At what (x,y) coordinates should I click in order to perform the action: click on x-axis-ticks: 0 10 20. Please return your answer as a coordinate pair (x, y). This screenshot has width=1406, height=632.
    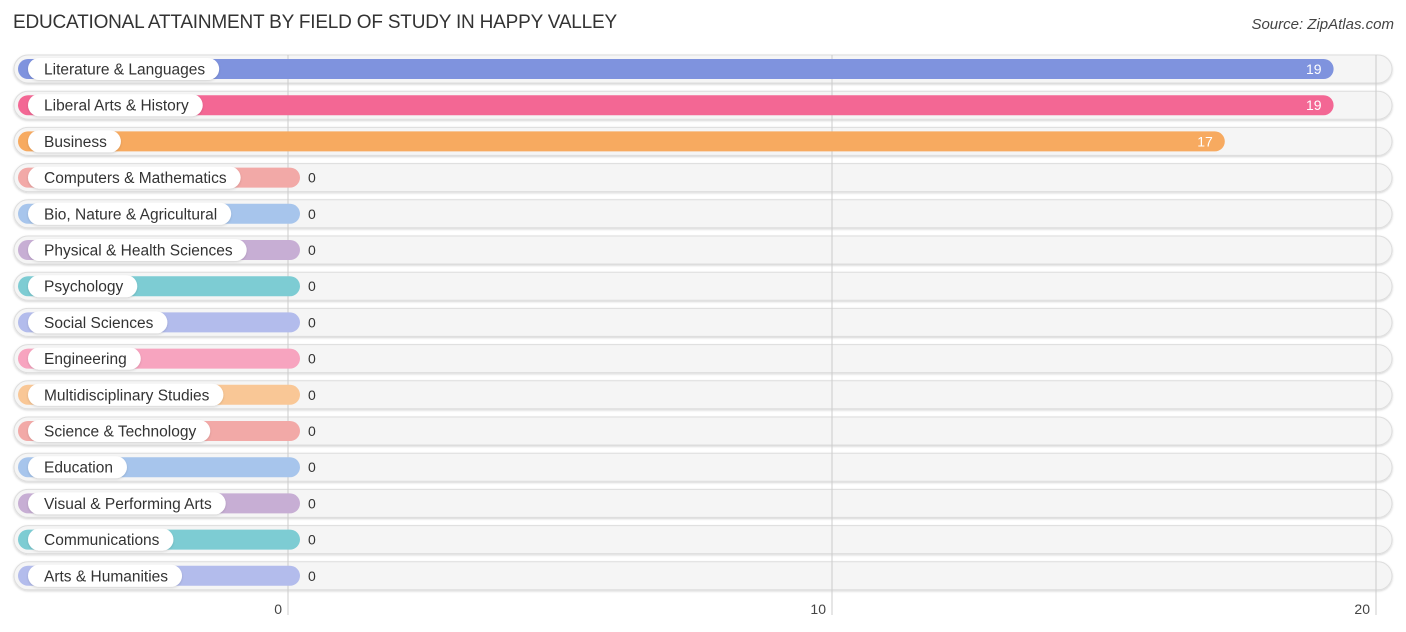
    Looking at the image, I should click on (822, 609).